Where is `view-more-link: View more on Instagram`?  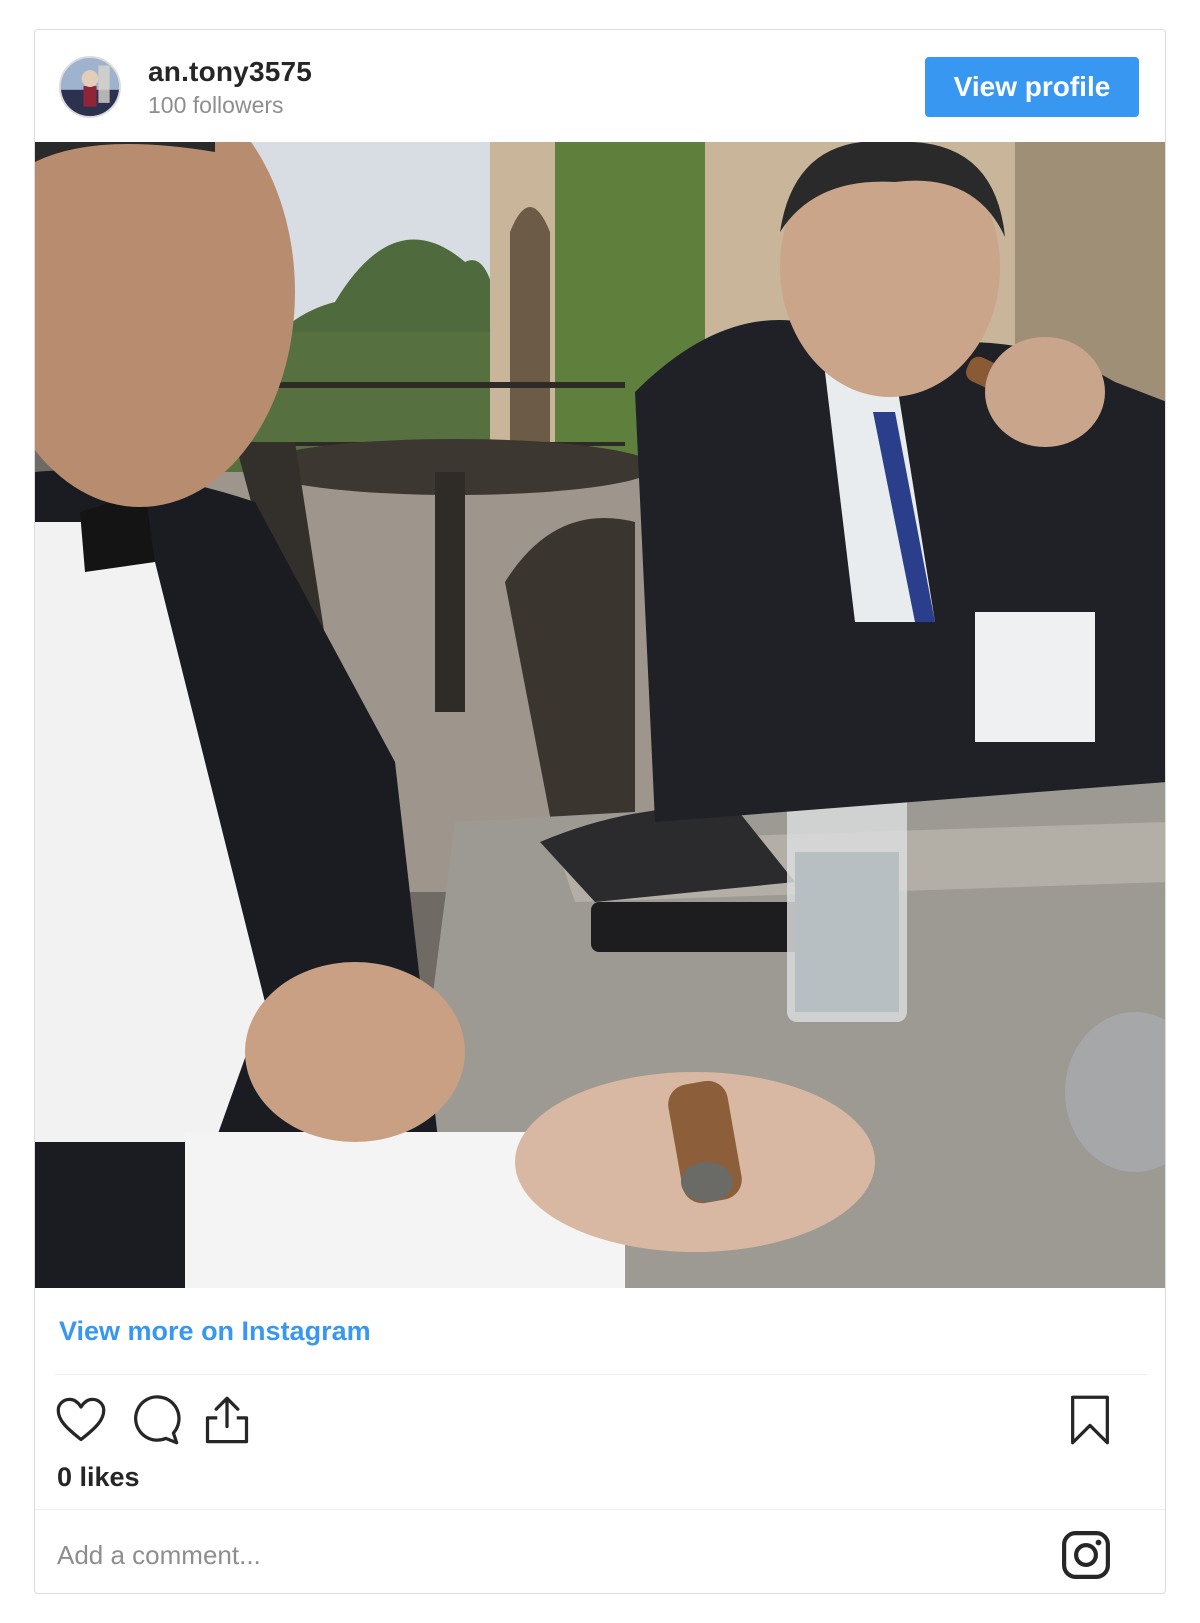 view-more-link: View more on Instagram is located at coordinates (215, 1331).